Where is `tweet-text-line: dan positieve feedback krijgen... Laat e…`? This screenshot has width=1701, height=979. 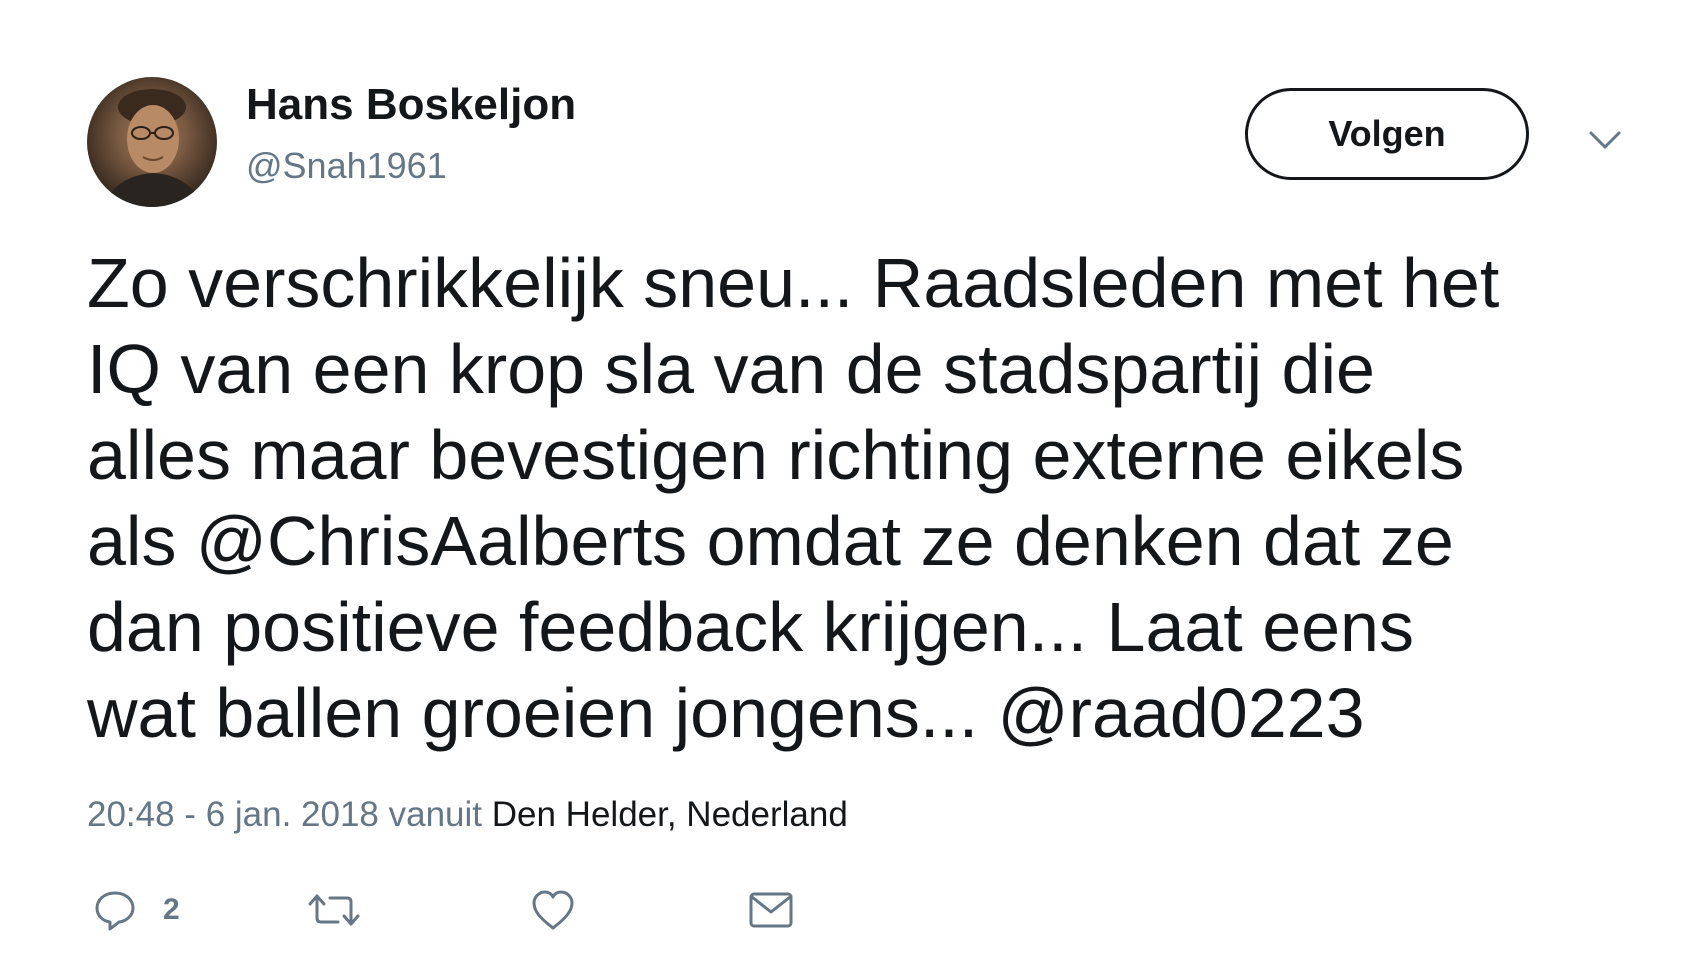 tweet-text-line: dan positieve feedback krijgen... Laat e… is located at coordinates (750, 627).